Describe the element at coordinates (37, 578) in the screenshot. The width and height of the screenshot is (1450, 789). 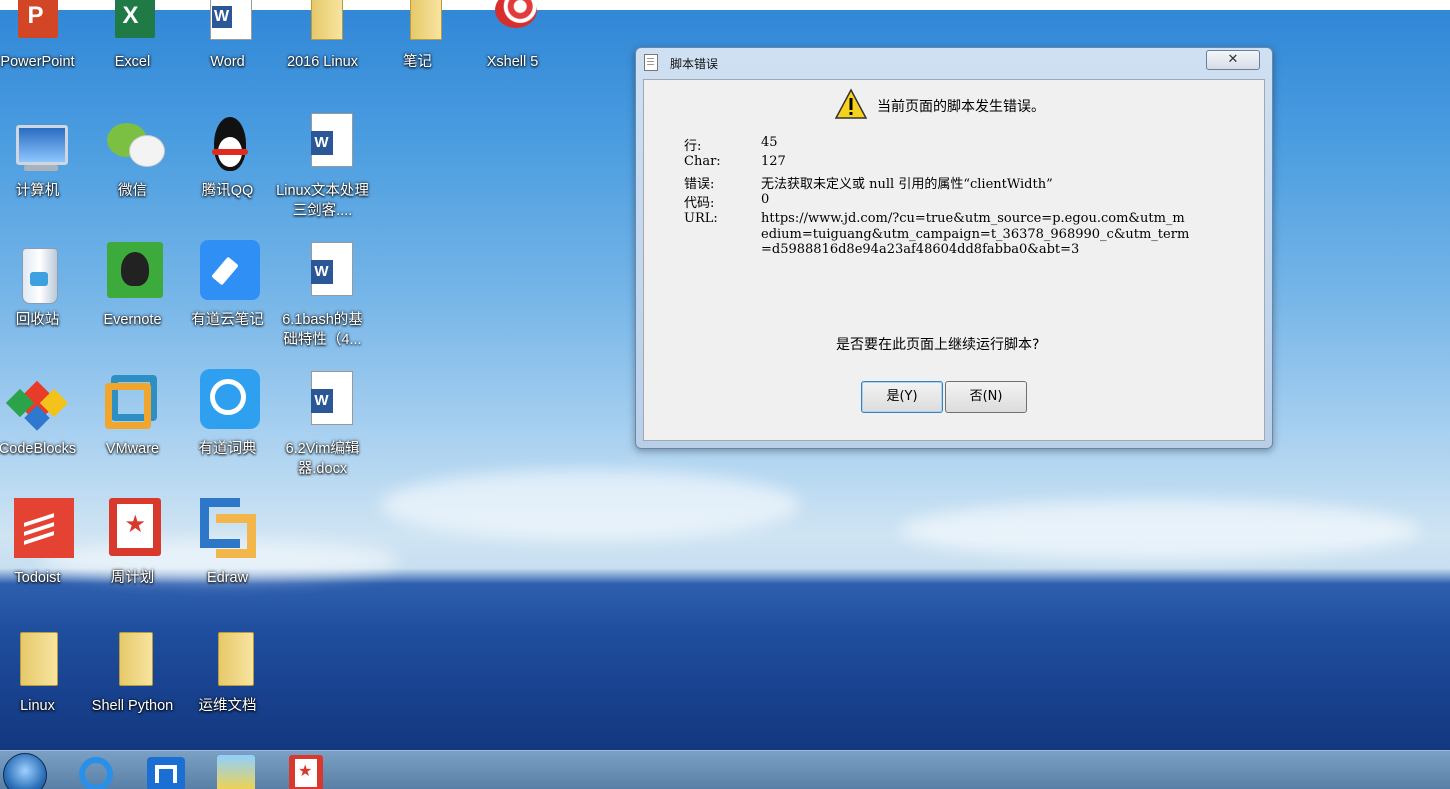
I see `icon-label: Todoist` at that location.